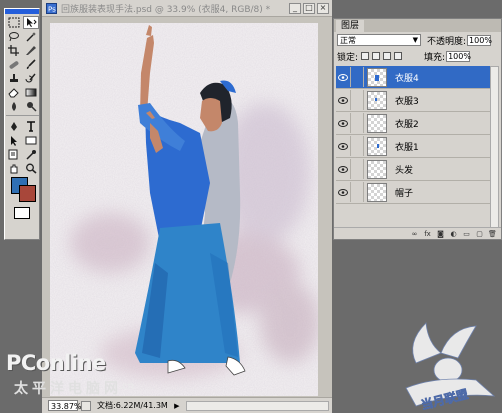 Image resolution: width=502 pixels, height=413 pixels. I want to click on tool-separator, so click(22, 116).